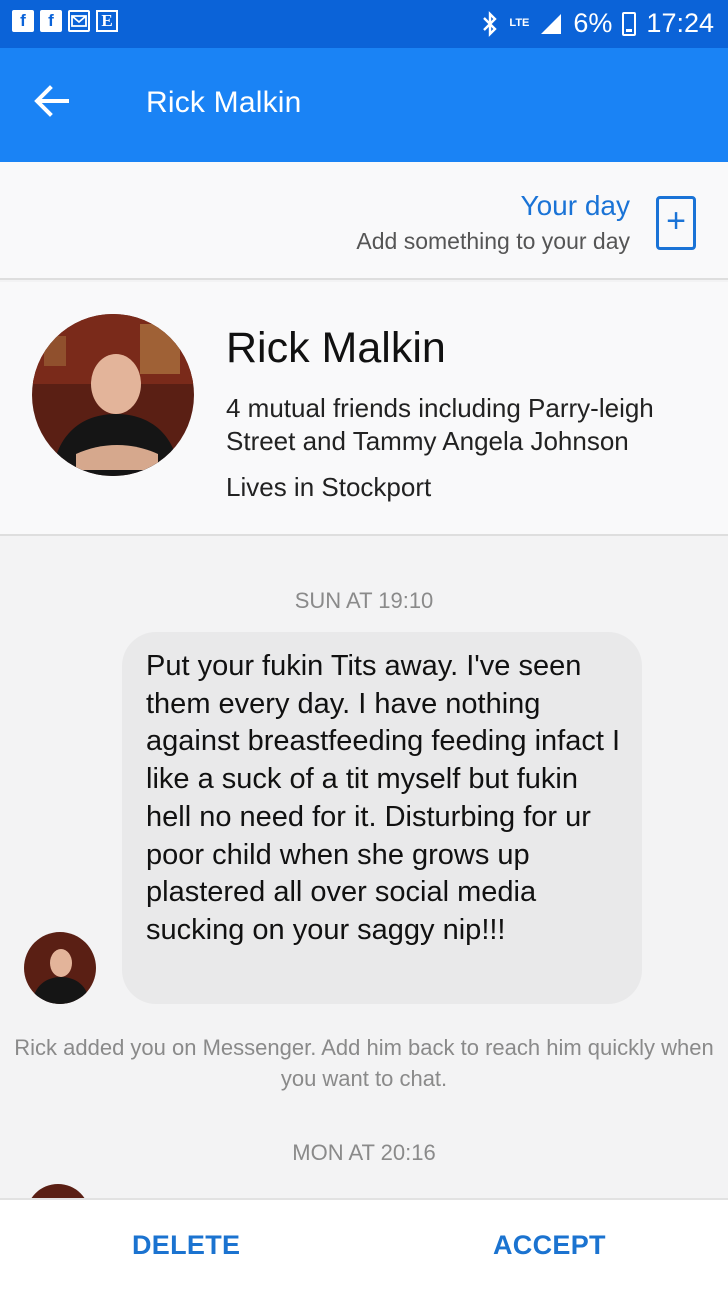 Image resolution: width=728 pixels, height=1294 pixels. I want to click on mail-icon, so click(79, 21).